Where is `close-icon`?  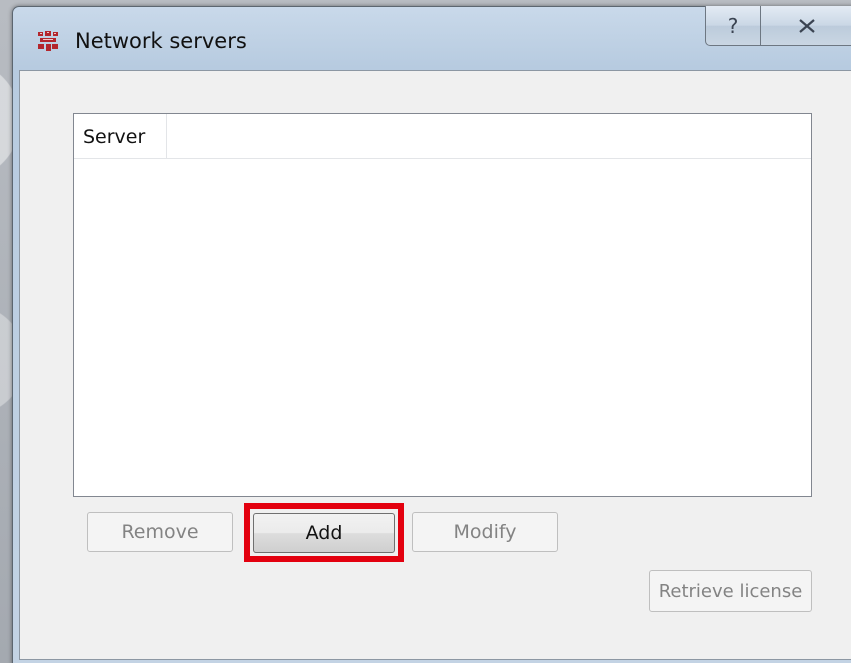 close-icon is located at coordinates (807, 26).